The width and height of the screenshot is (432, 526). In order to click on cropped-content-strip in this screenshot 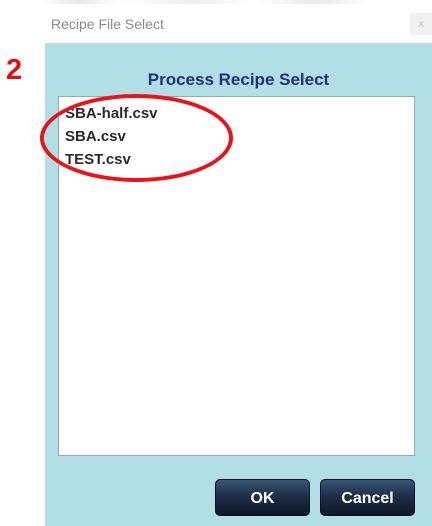, I will do `click(235, 2)`.